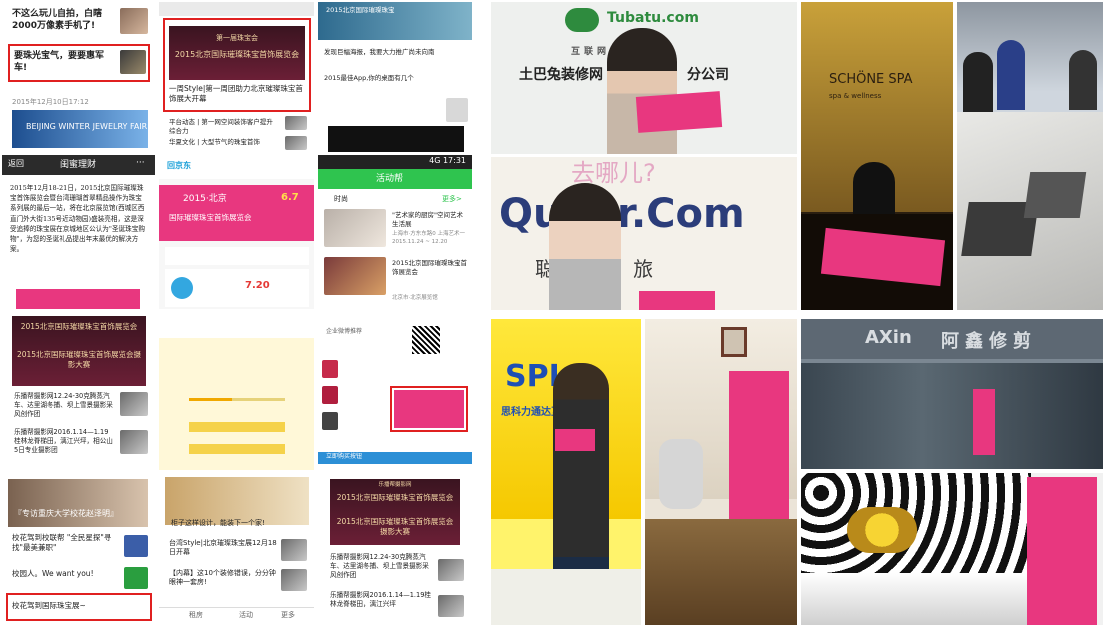 This screenshot has height=628, width=1105. What do you see at coordinates (341, 199) in the screenshot?
I see `category-tab: 时尚` at bounding box center [341, 199].